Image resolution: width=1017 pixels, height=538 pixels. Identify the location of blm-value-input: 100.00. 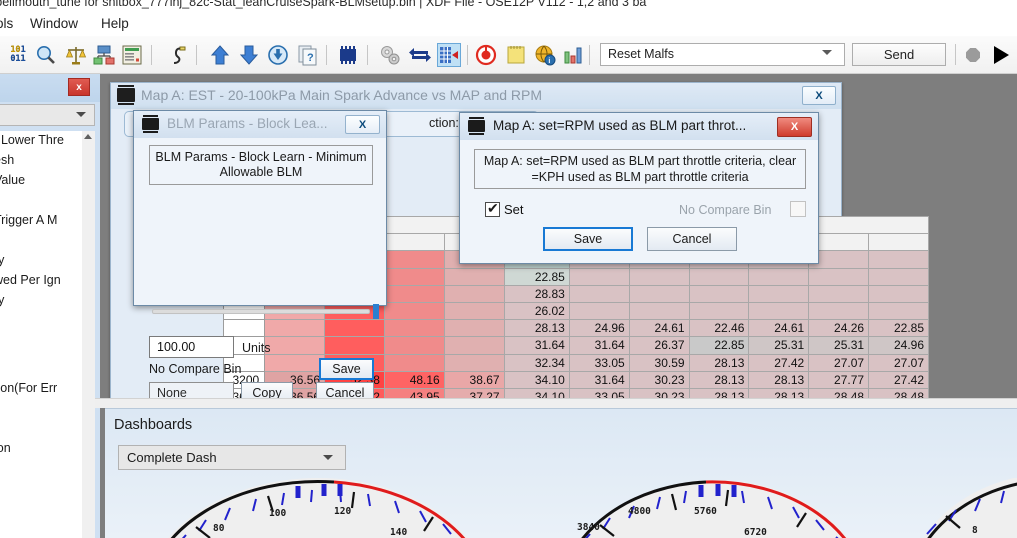
(191, 347).